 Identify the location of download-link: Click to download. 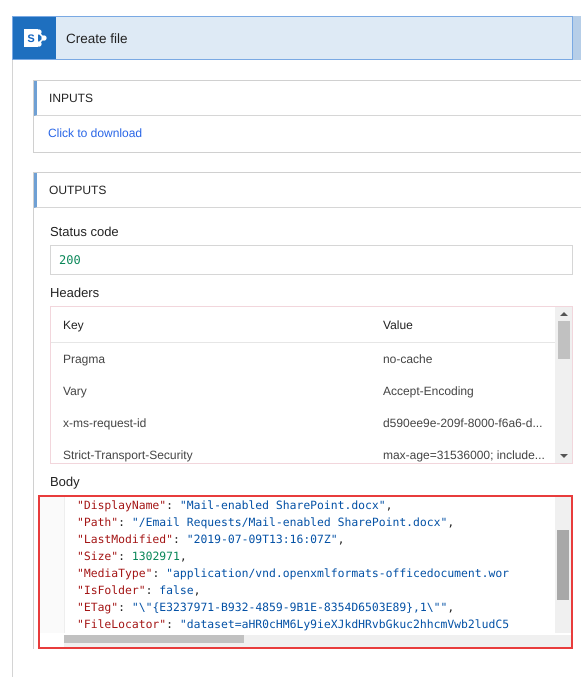
(95, 133).